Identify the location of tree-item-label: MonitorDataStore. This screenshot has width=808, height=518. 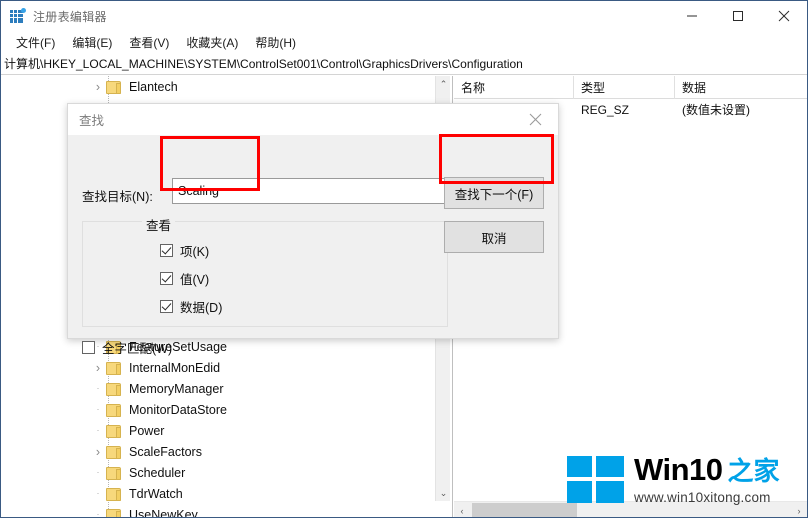
(178, 409).